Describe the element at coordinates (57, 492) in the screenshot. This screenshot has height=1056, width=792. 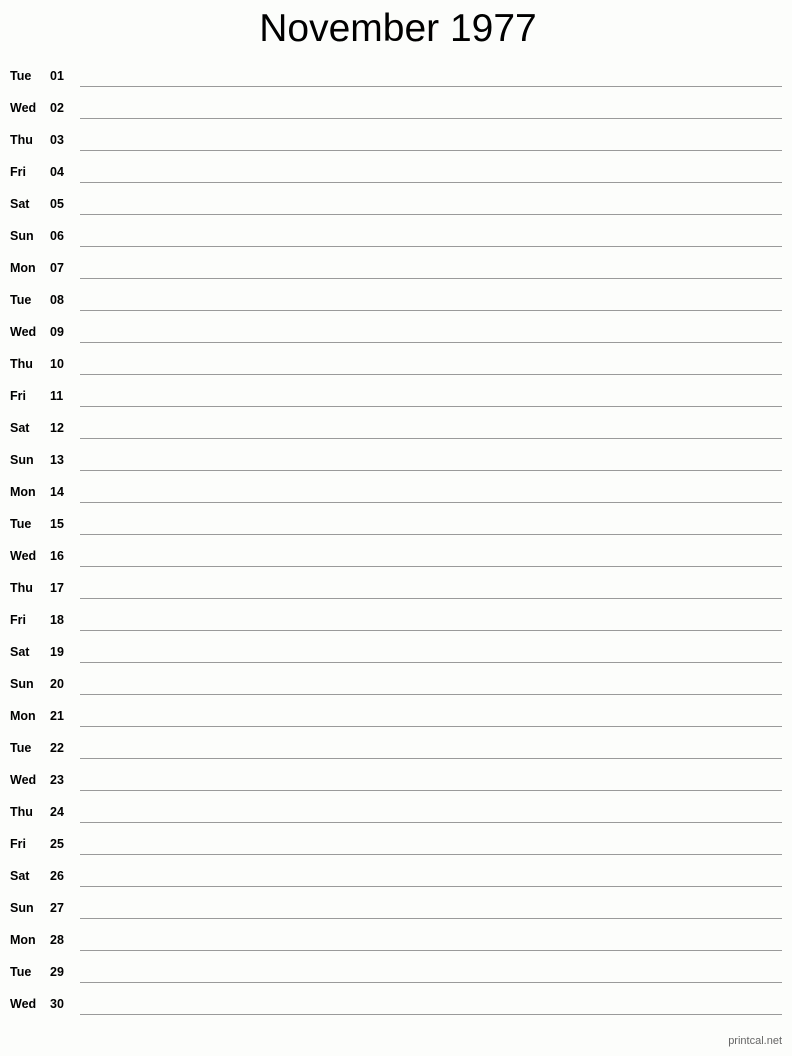
I see `day-number: 14` at that location.